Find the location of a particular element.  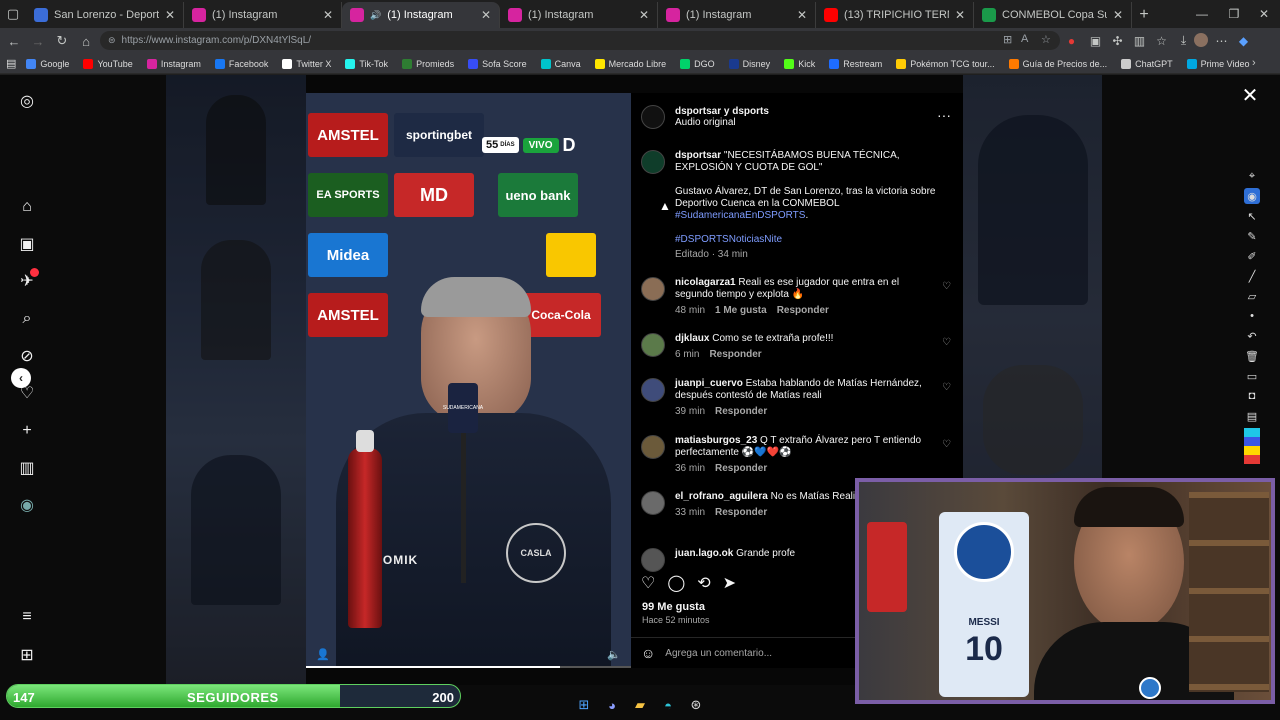

browser-tab-4: (1) Instagram ✕ is located at coordinates (737, 15).